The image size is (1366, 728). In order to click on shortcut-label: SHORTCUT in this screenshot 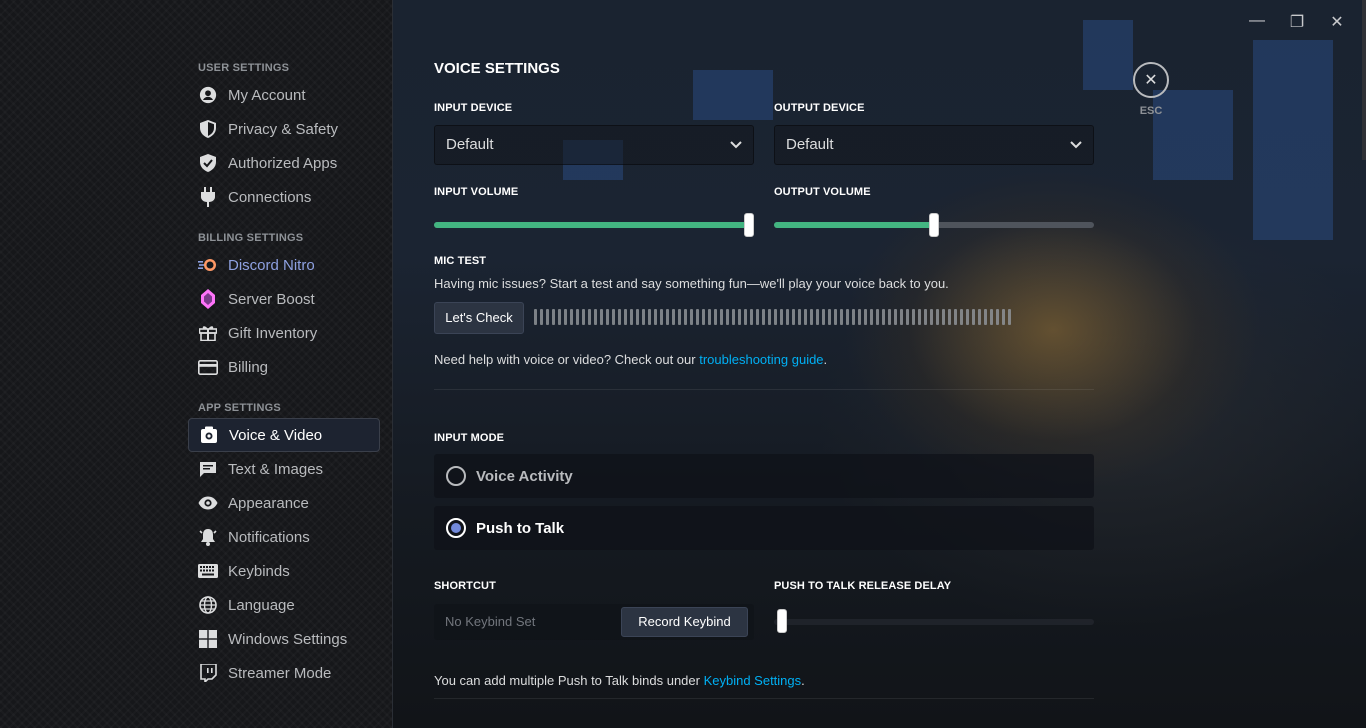, I will do `click(465, 586)`.